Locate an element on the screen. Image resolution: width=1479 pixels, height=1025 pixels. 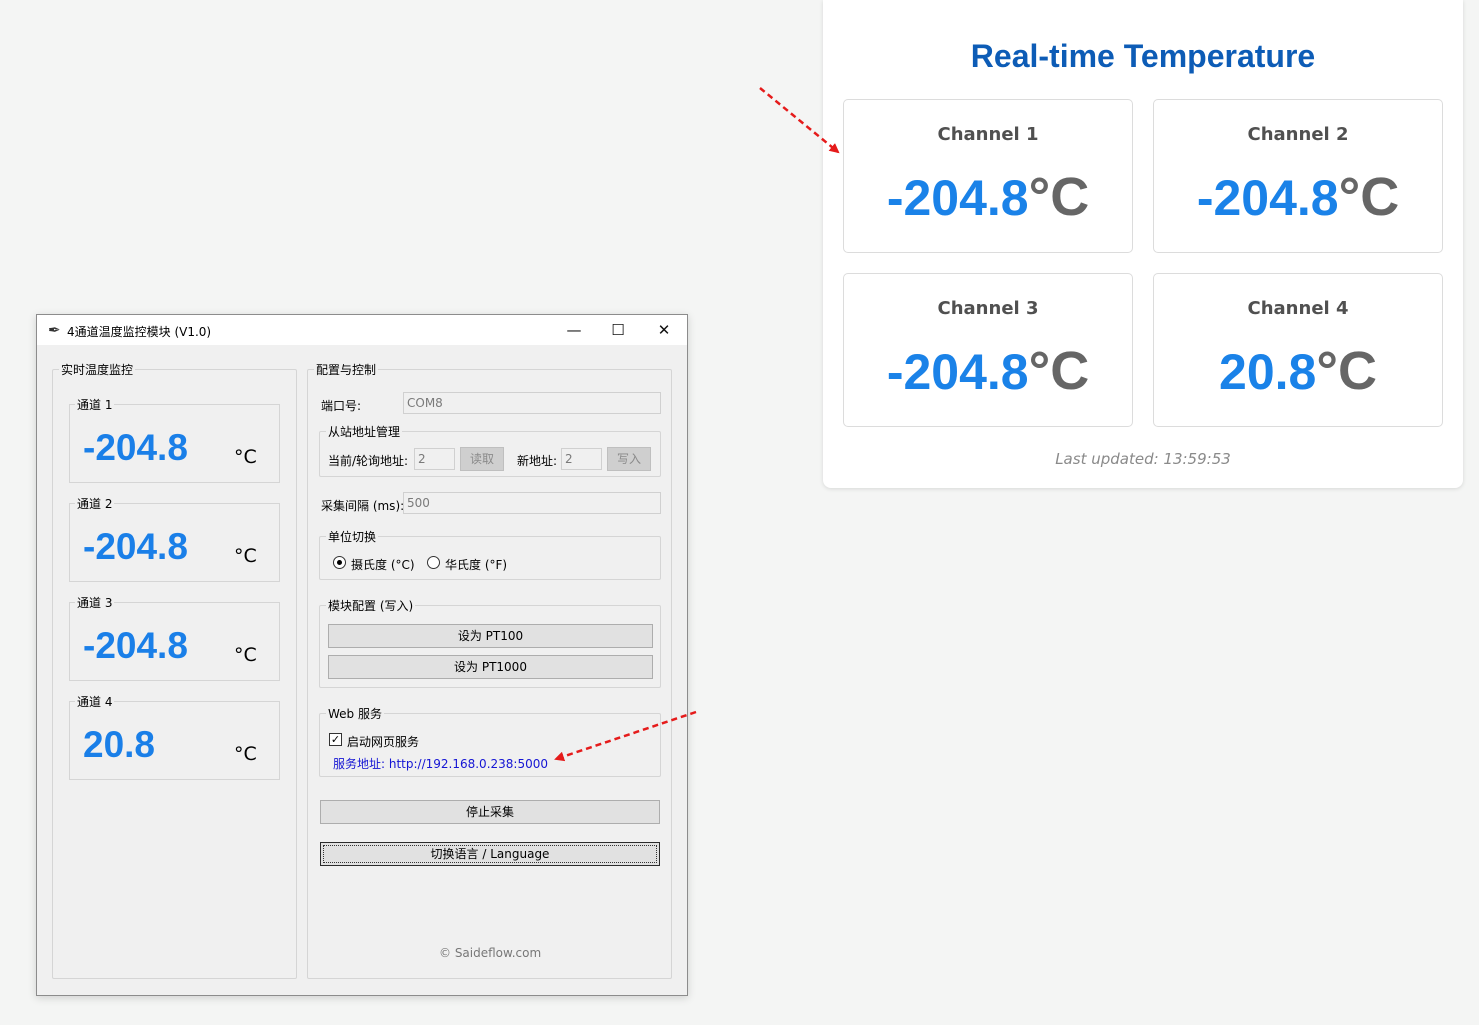
web-channel-value: 20.8 is located at coordinates (1268, 372).